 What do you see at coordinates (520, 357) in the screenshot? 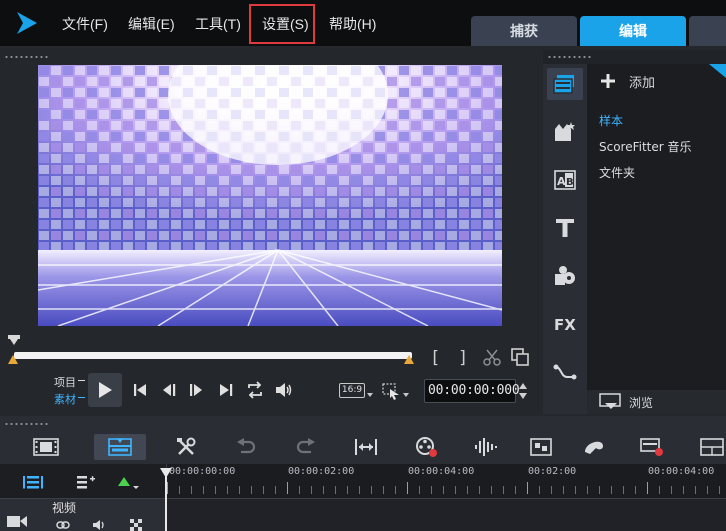
I see `enlarge-preview-icon` at bounding box center [520, 357].